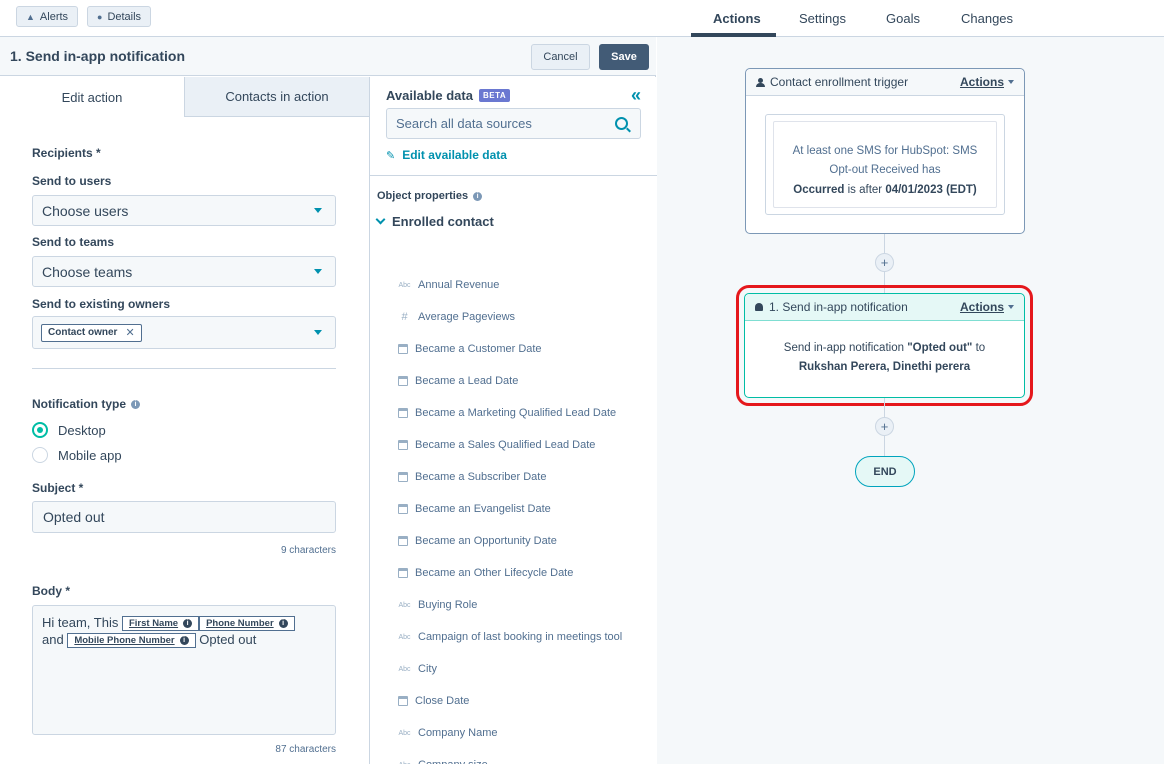 This screenshot has height=764, width=1164. Describe the element at coordinates (819, 190) in the screenshot. I see `occurred-bold: Occurred` at that location.